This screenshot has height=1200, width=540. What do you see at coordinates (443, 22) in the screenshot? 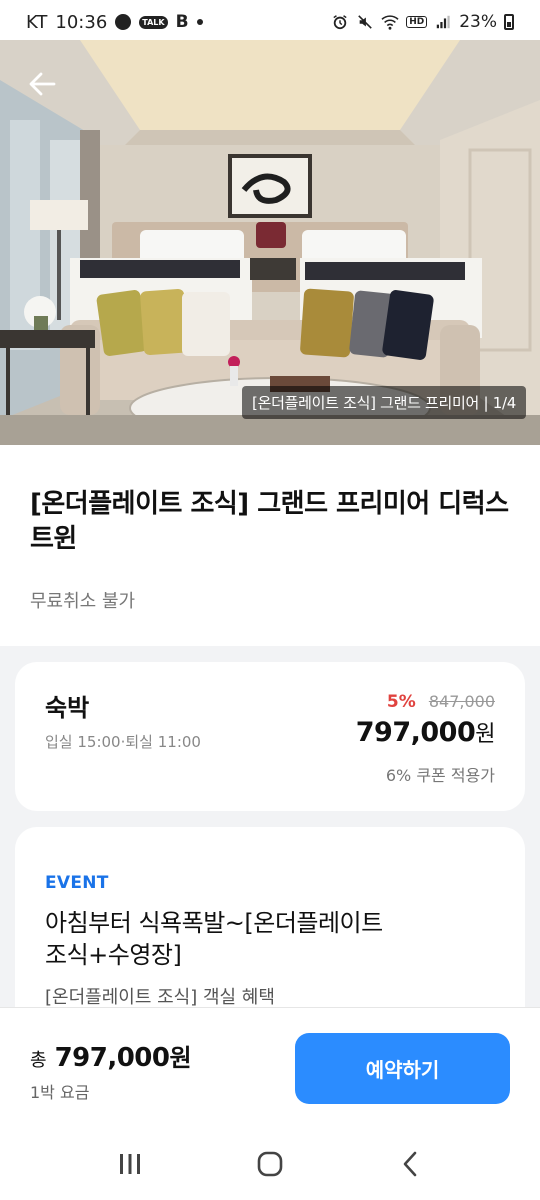
I see `signal-icon` at bounding box center [443, 22].